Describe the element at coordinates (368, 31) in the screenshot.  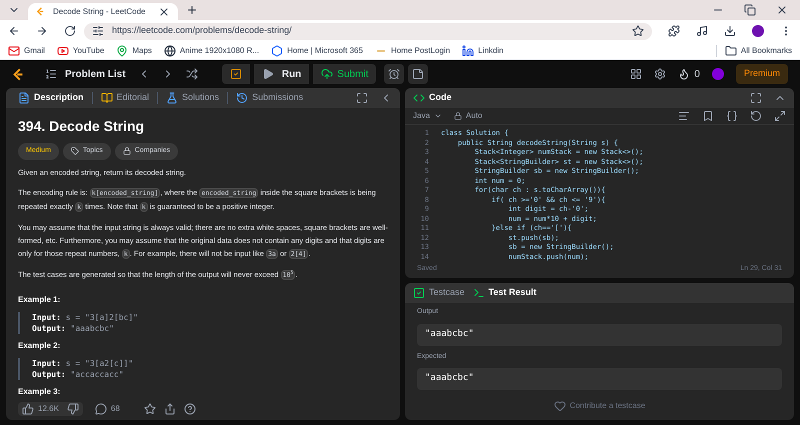
I see `address-bar: https://leetcode.com/problems/decode-string/` at that location.